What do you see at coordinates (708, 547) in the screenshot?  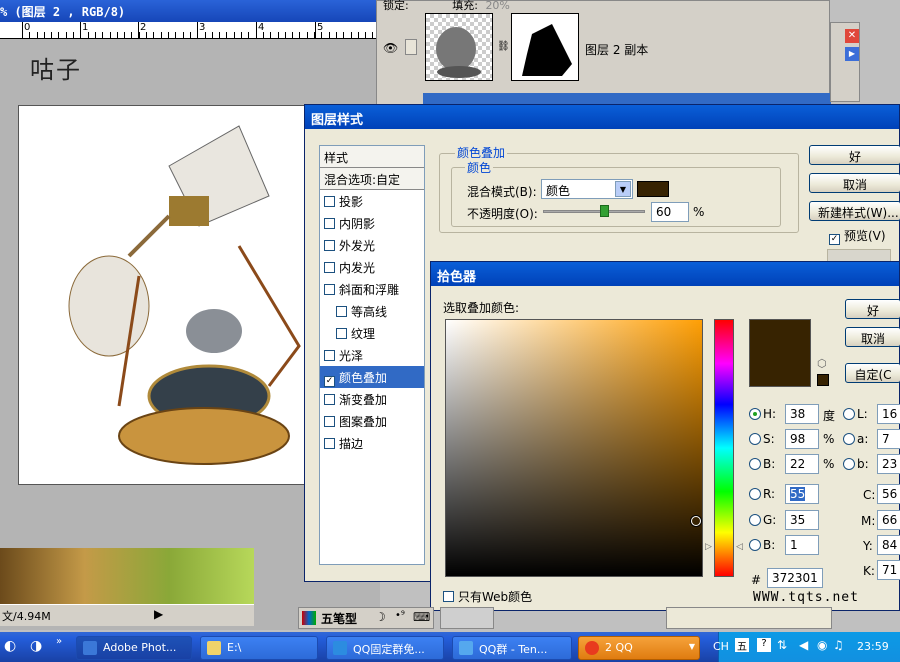 I see `hue-slider-left-arrow-icon: ▷` at bounding box center [708, 547].